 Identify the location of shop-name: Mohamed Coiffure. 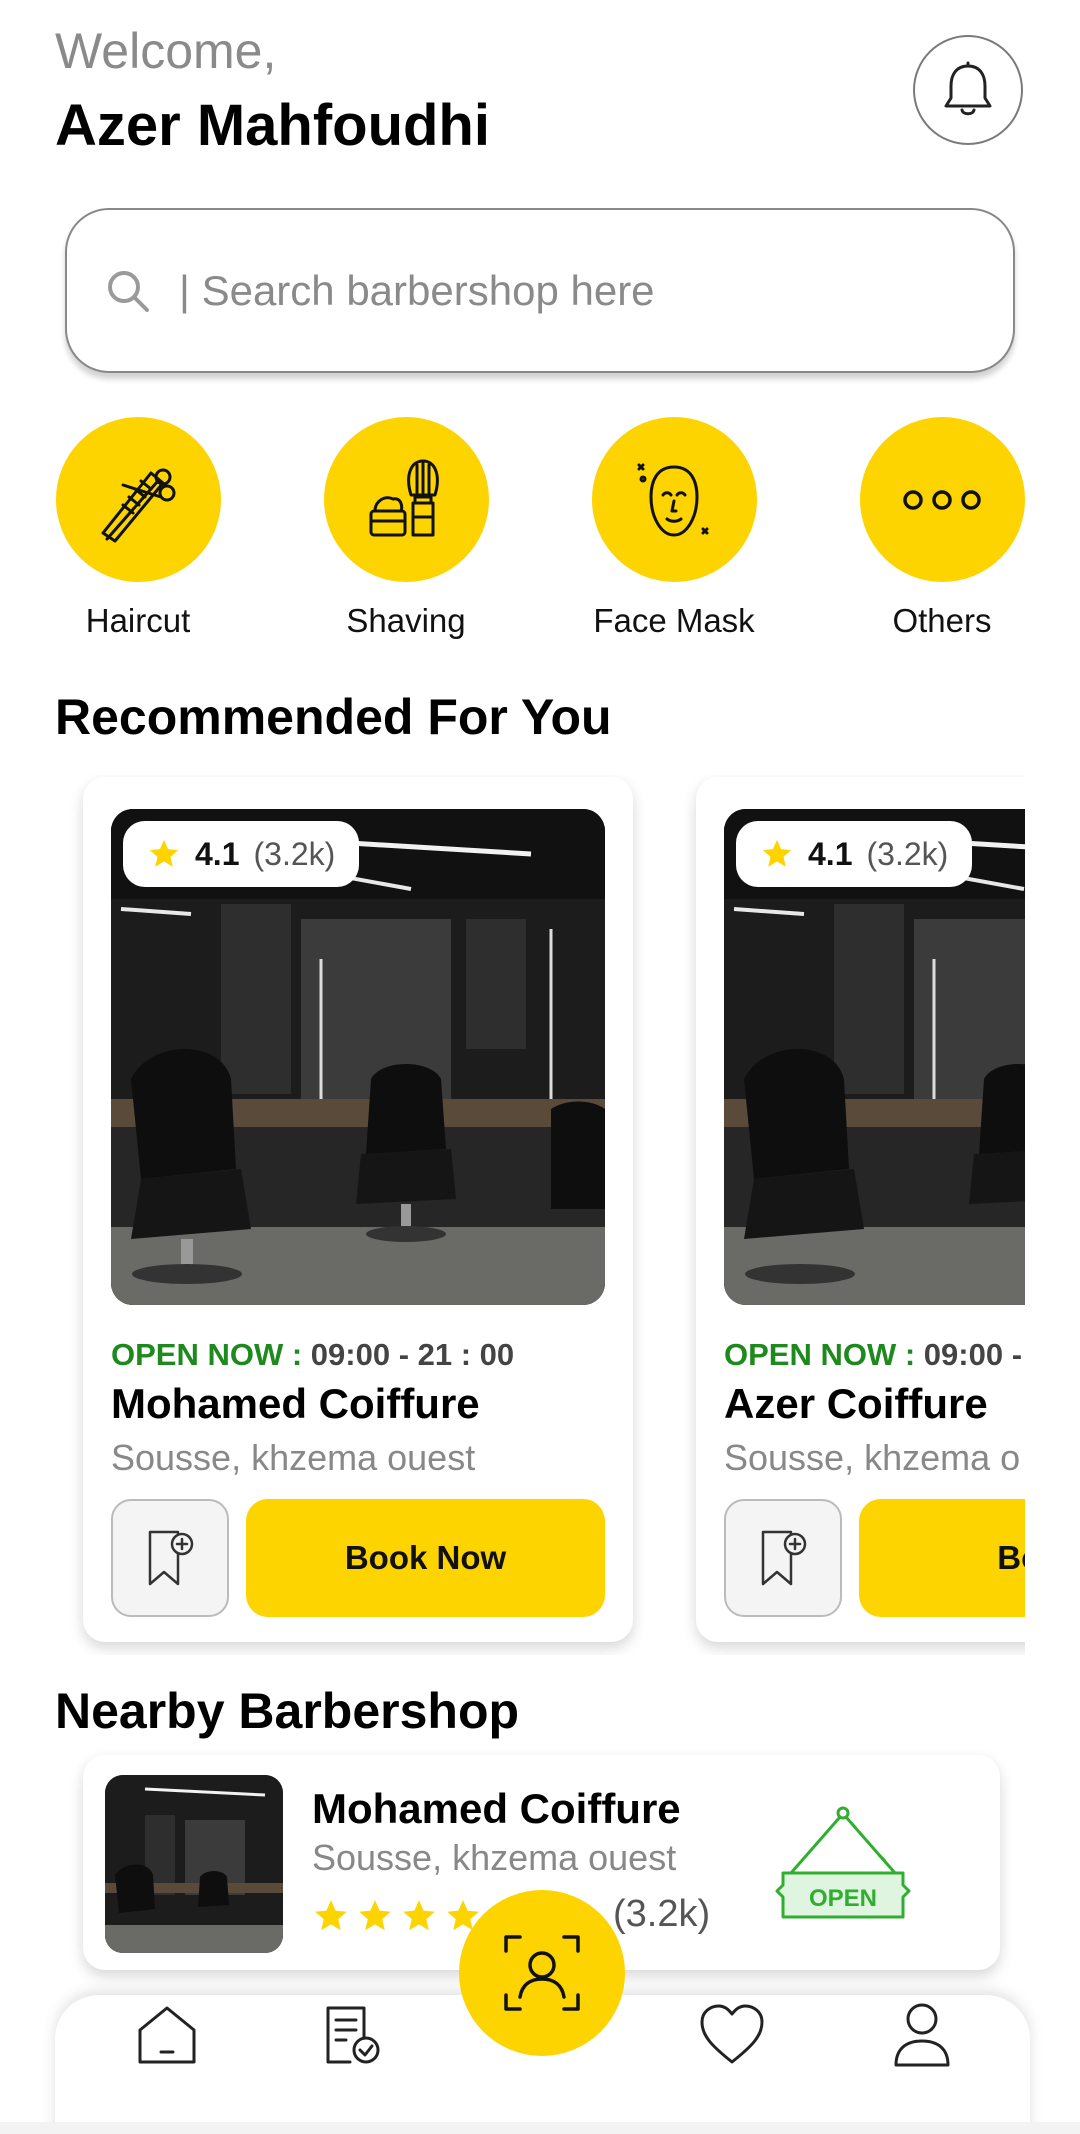
(295, 1403).